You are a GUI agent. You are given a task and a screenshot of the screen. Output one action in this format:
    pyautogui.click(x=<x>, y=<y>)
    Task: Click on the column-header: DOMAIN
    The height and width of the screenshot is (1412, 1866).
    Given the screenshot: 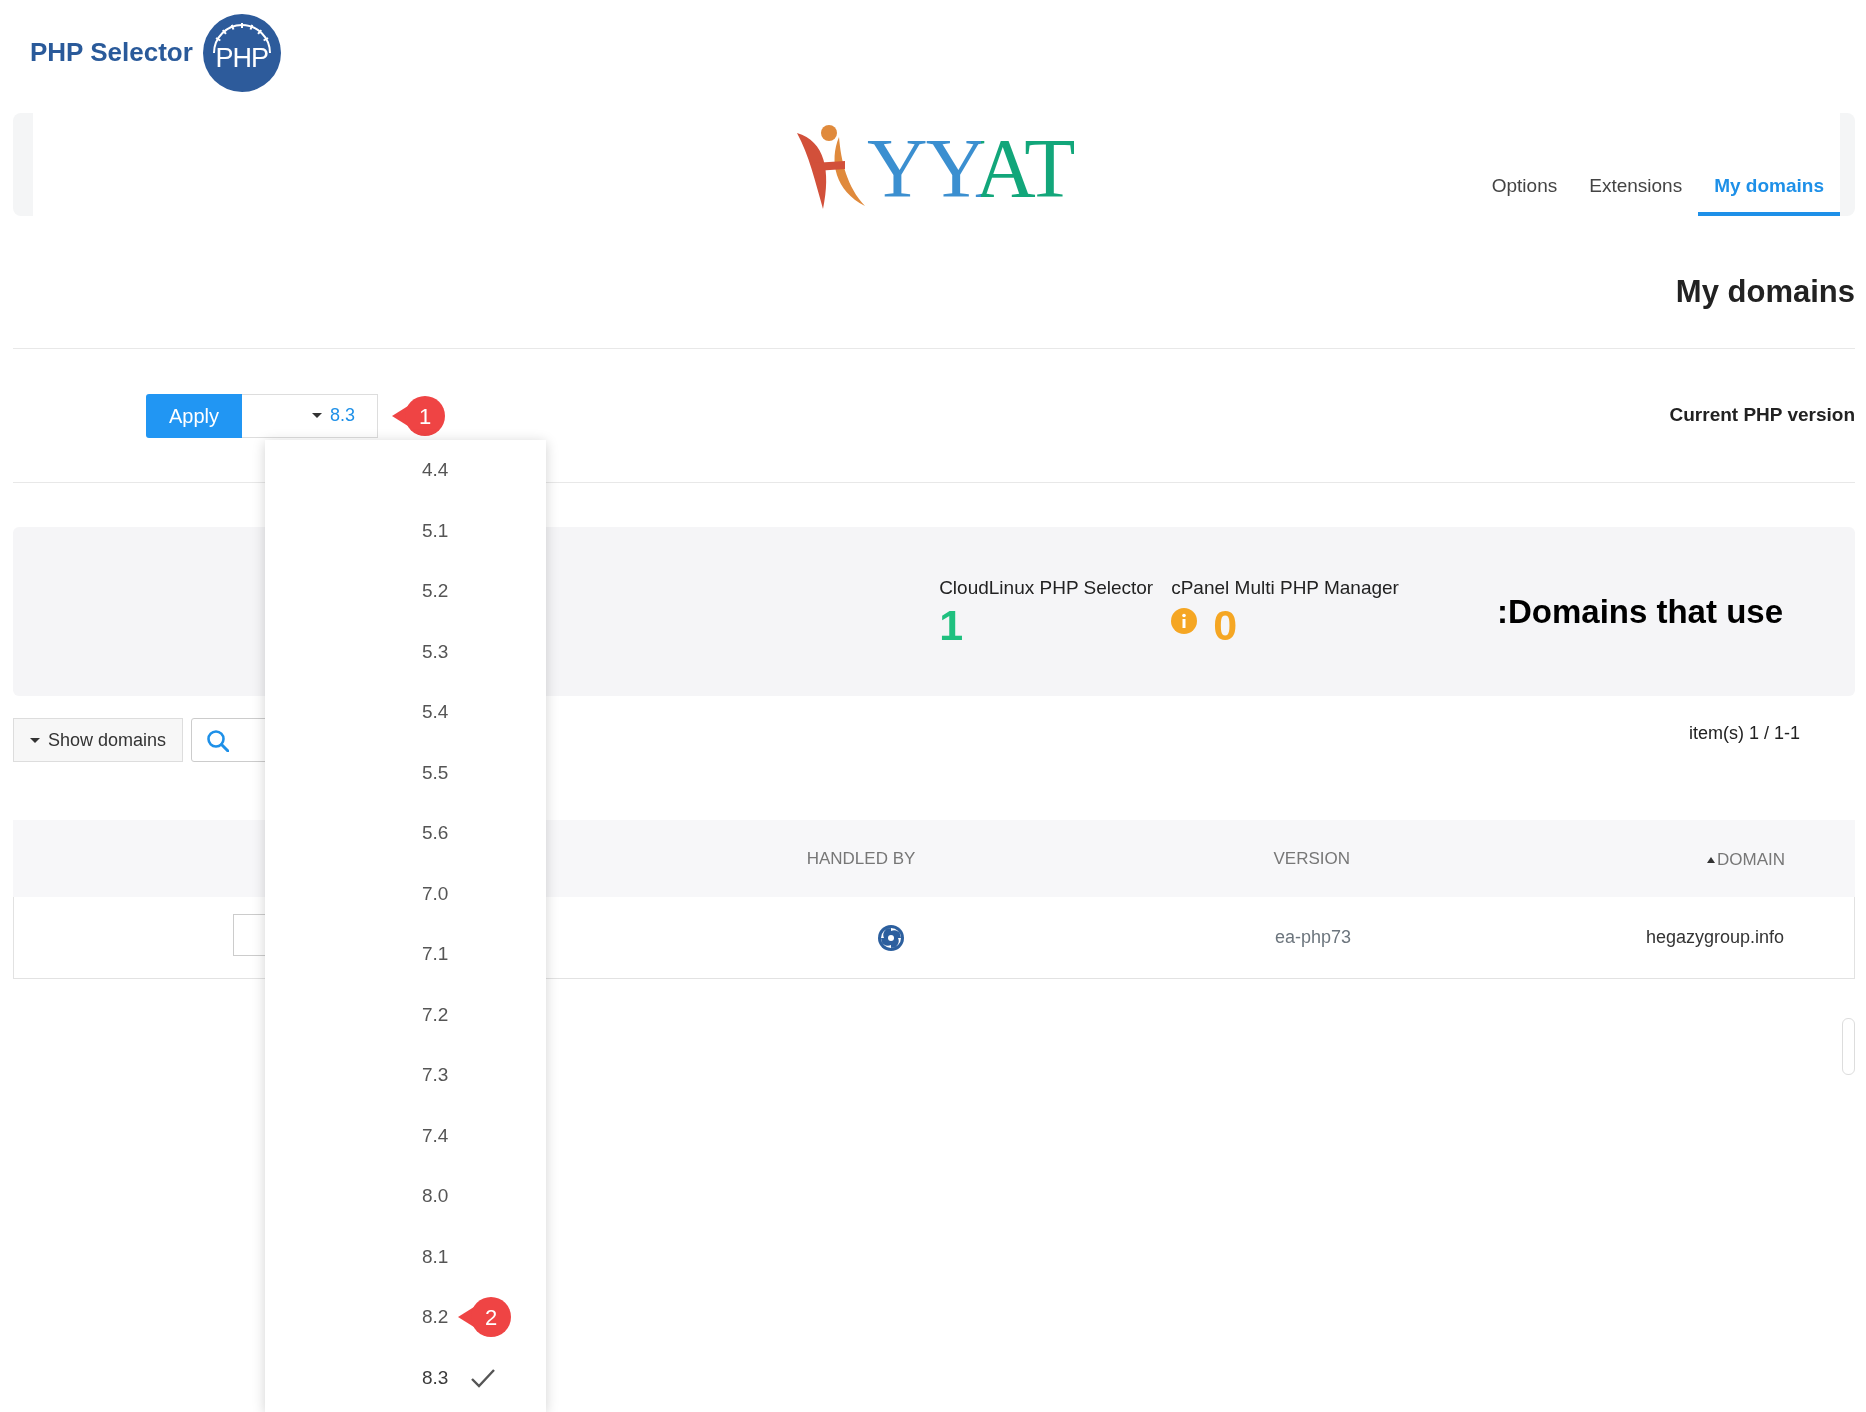 What is the action you would take?
    pyautogui.click(x=1746, y=860)
    